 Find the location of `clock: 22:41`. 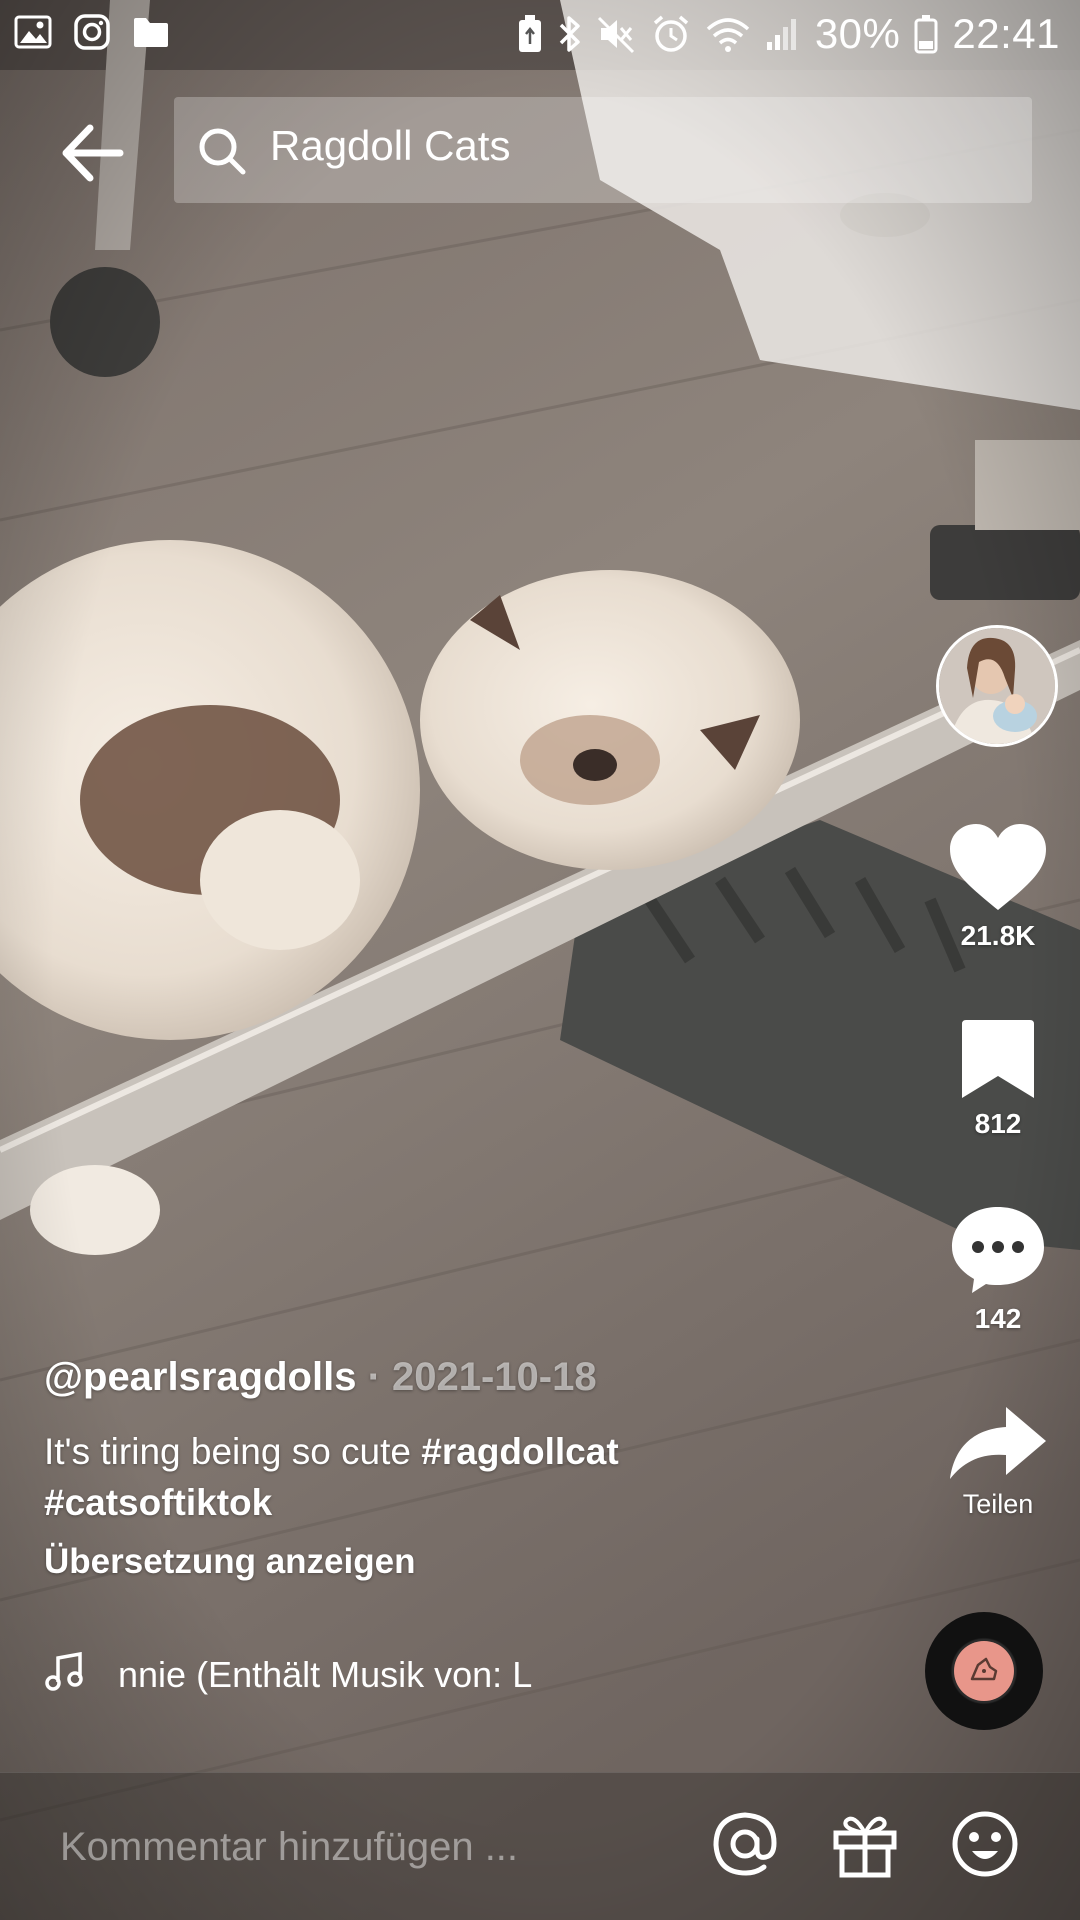

clock: 22:41 is located at coordinates (1006, 33).